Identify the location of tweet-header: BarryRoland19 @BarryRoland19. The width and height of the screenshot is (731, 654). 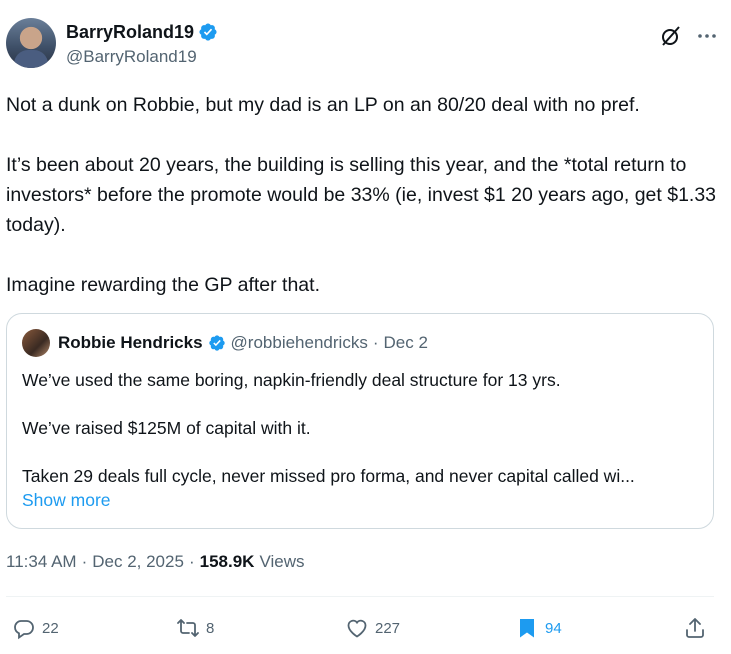
(365, 44).